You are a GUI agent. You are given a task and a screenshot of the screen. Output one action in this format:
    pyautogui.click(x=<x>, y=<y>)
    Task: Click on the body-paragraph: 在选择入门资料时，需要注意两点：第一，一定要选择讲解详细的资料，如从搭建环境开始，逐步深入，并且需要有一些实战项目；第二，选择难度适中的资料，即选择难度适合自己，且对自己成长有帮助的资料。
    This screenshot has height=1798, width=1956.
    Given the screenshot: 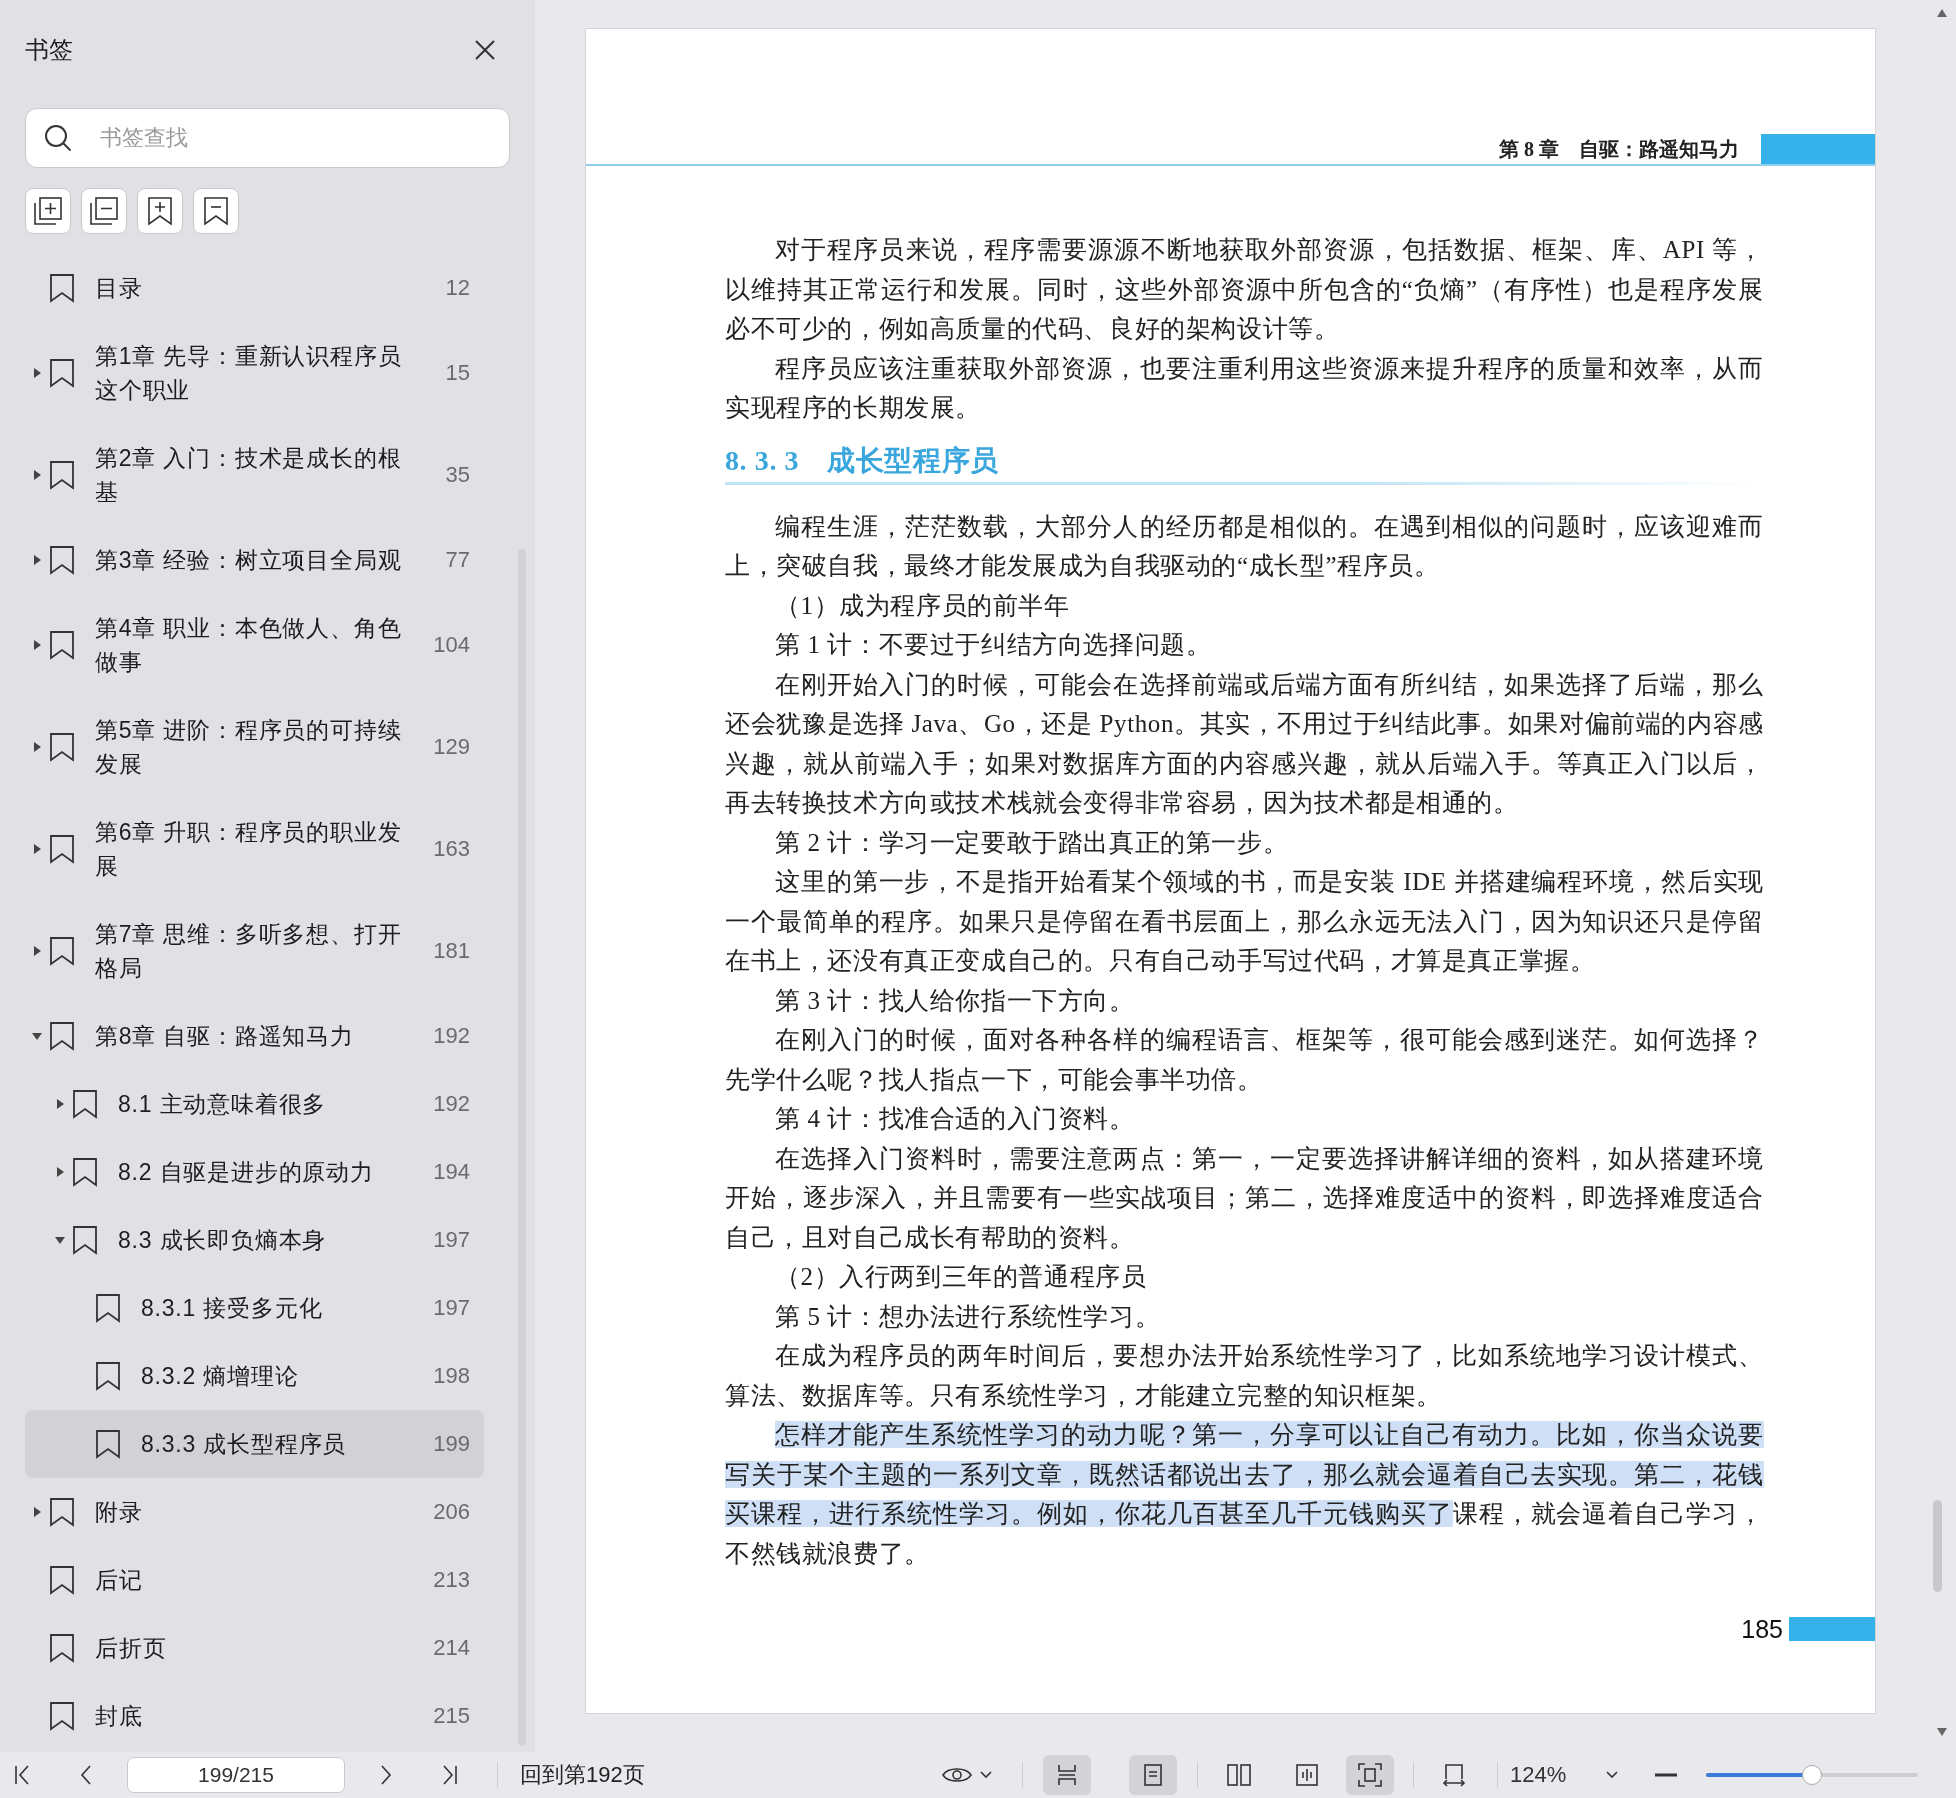 What is the action you would take?
    pyautogui.click(x=1244, y=1198)
    